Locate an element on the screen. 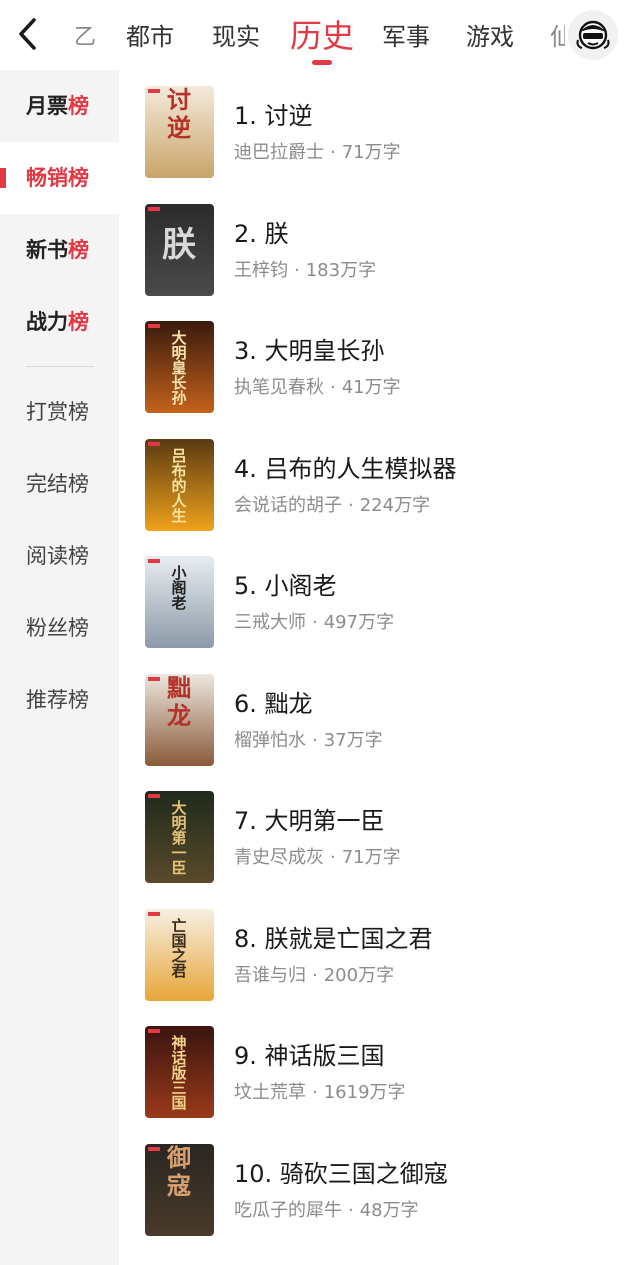  sidebar-item-recommend: 推荐榜 is located at coordinates (59, 700).